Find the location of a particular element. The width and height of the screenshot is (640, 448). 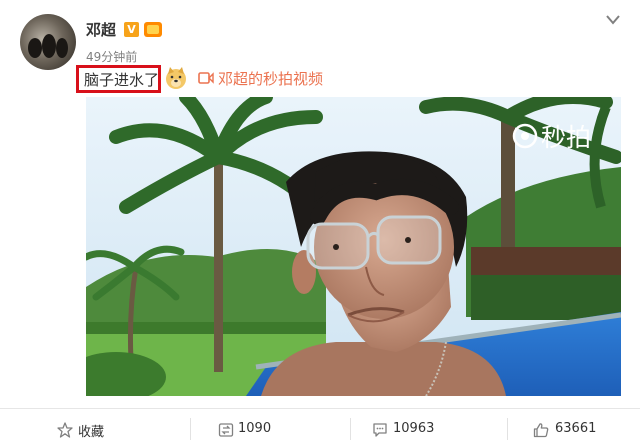

watermark-text: 秒拍 is located at coordinates (566, 137).